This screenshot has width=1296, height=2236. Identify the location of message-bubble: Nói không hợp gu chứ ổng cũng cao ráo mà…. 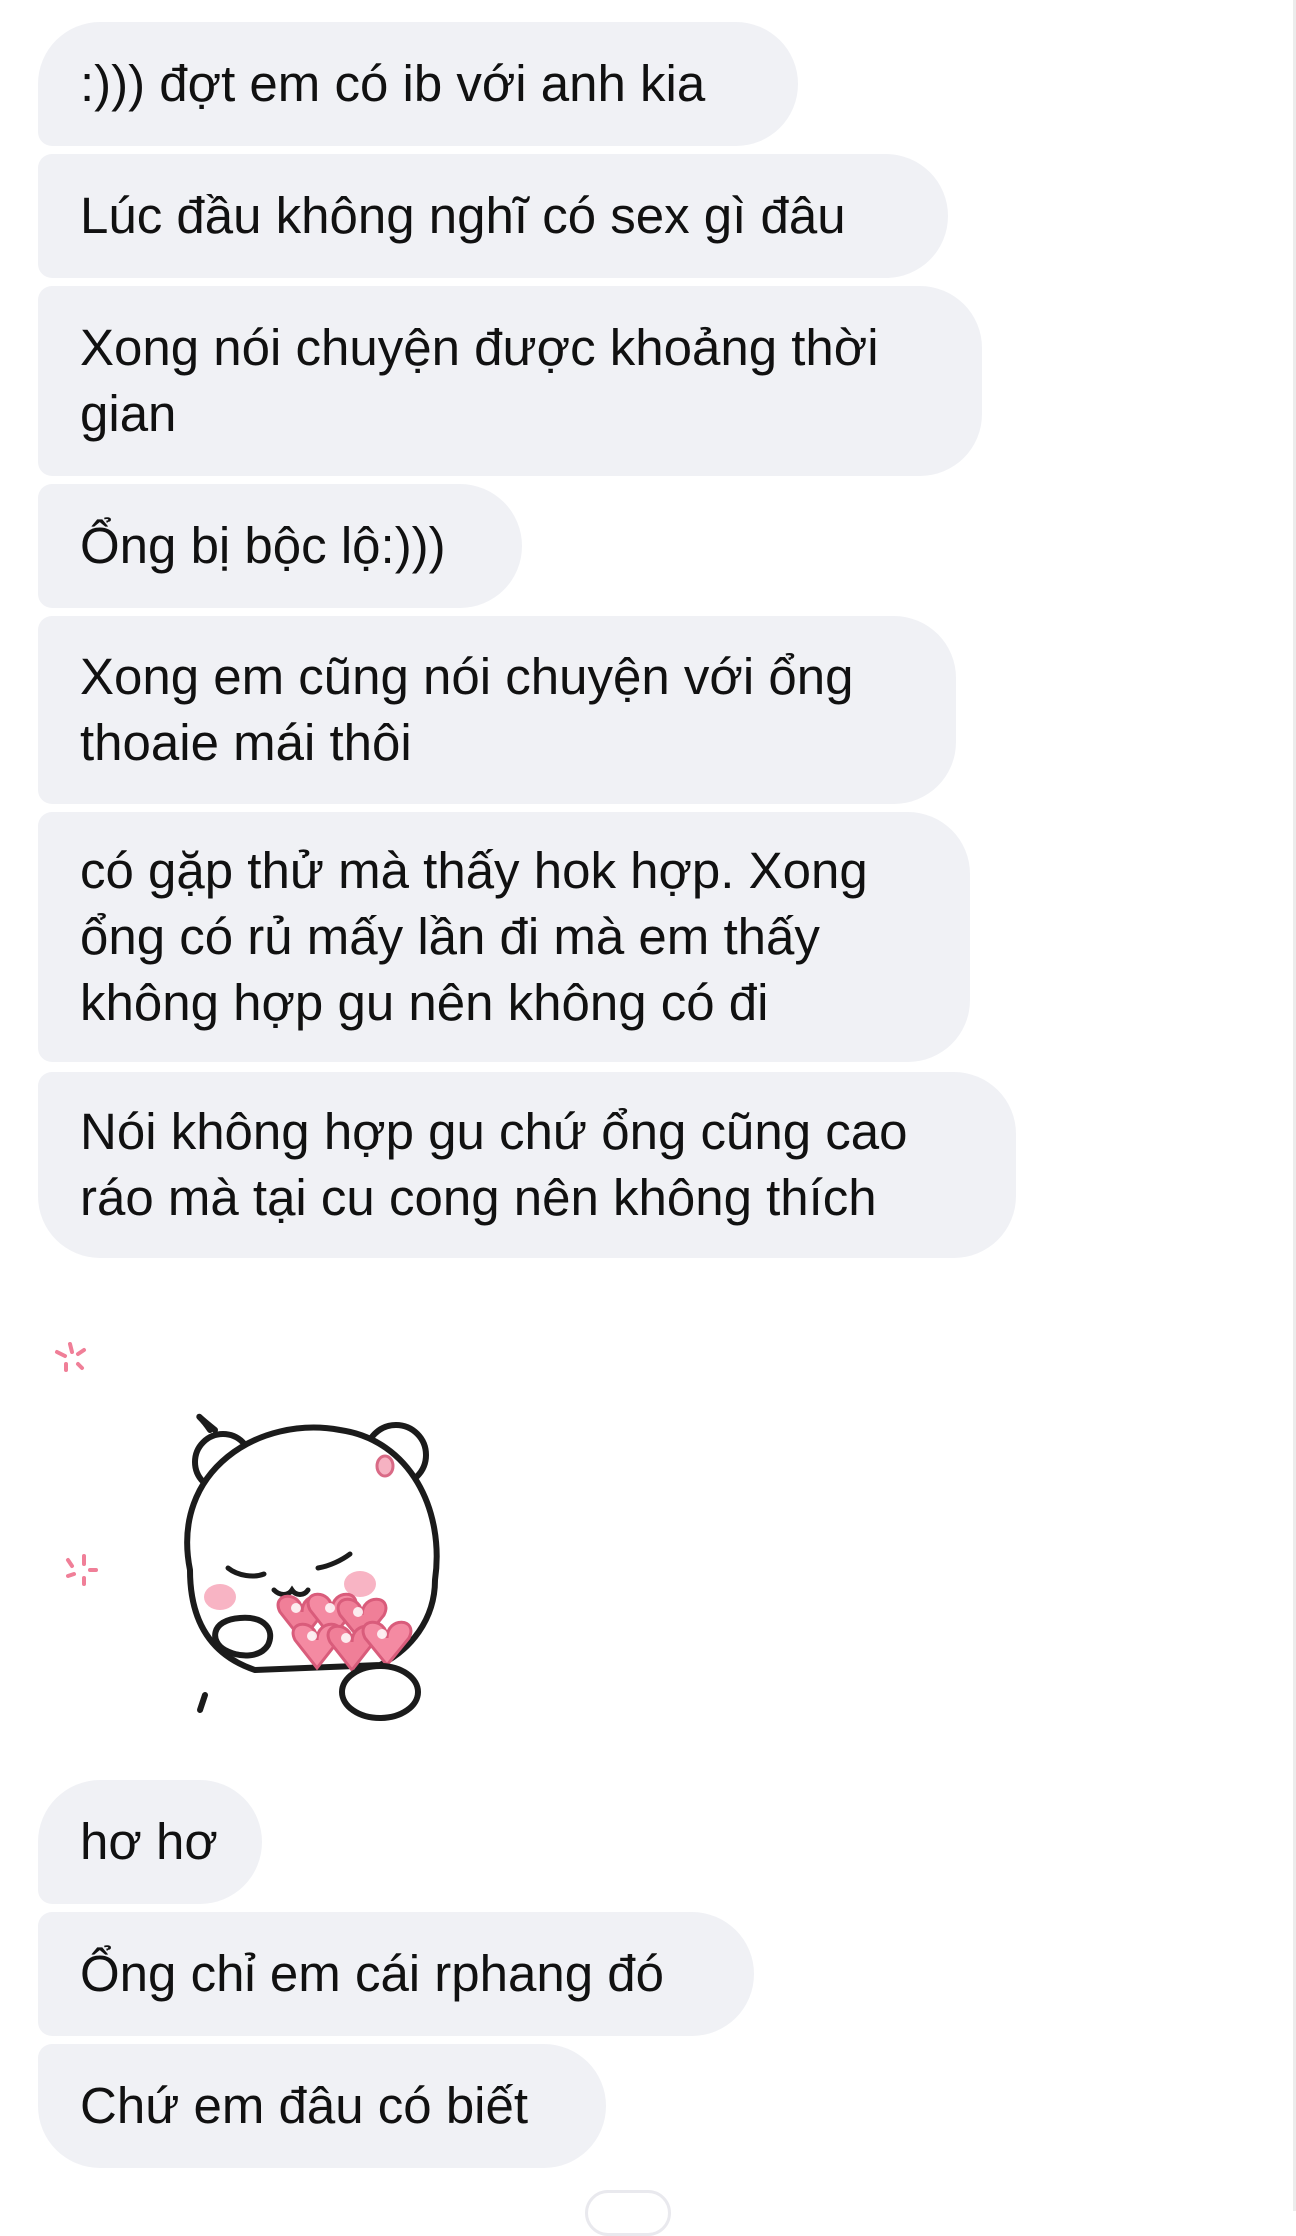
(527, 1165).